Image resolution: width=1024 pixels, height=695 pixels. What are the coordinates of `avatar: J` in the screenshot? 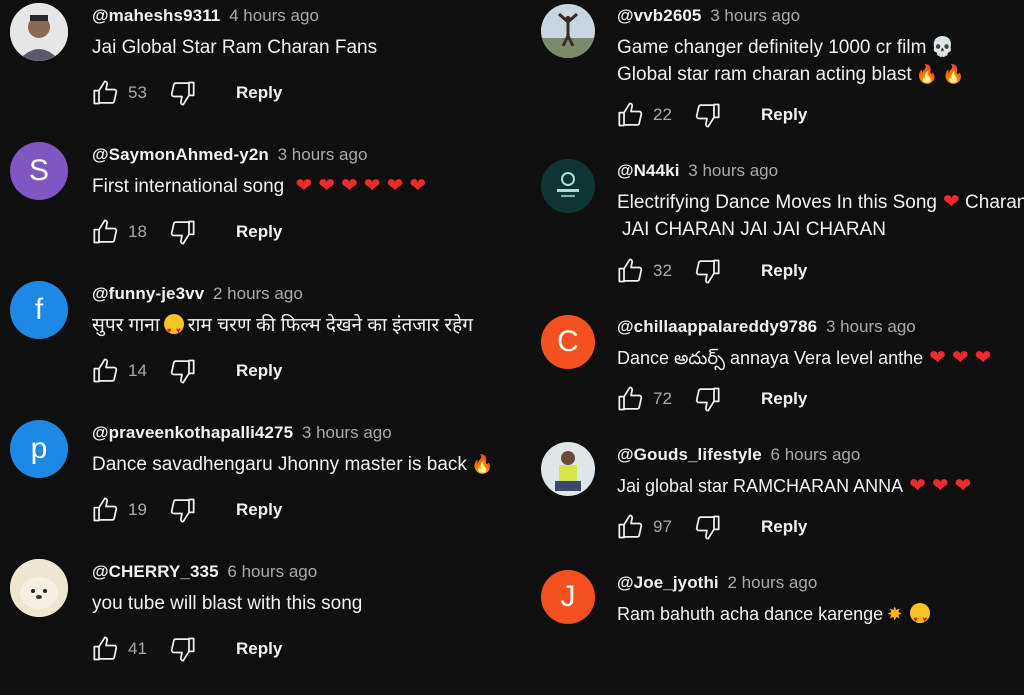 It's located at (568, 597).